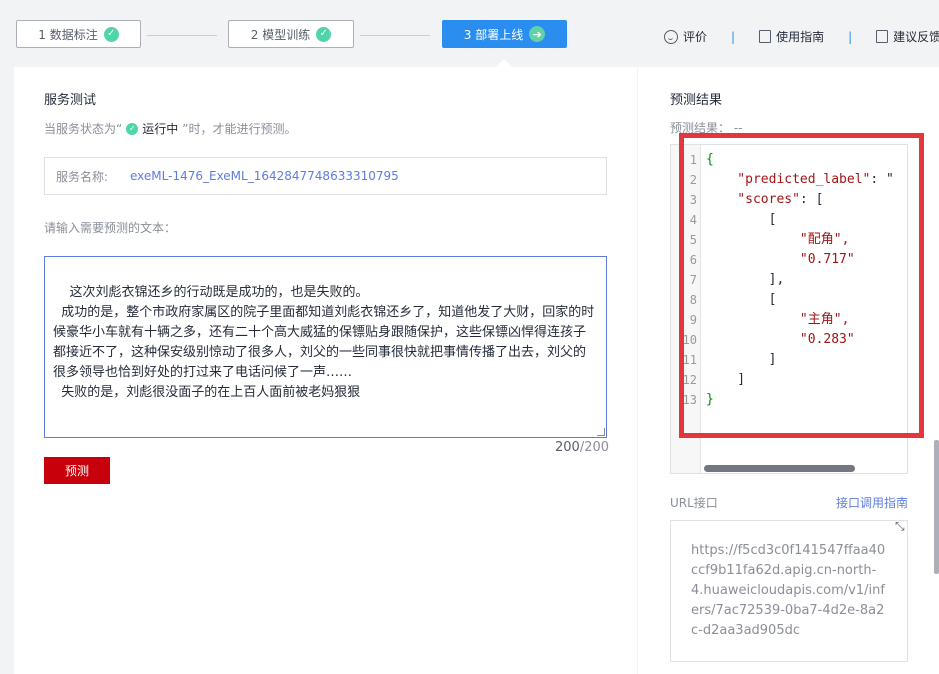 The height and width of the screenshot is (674, 939). I want to click on hint-status: 运行中, so click(160, 129).